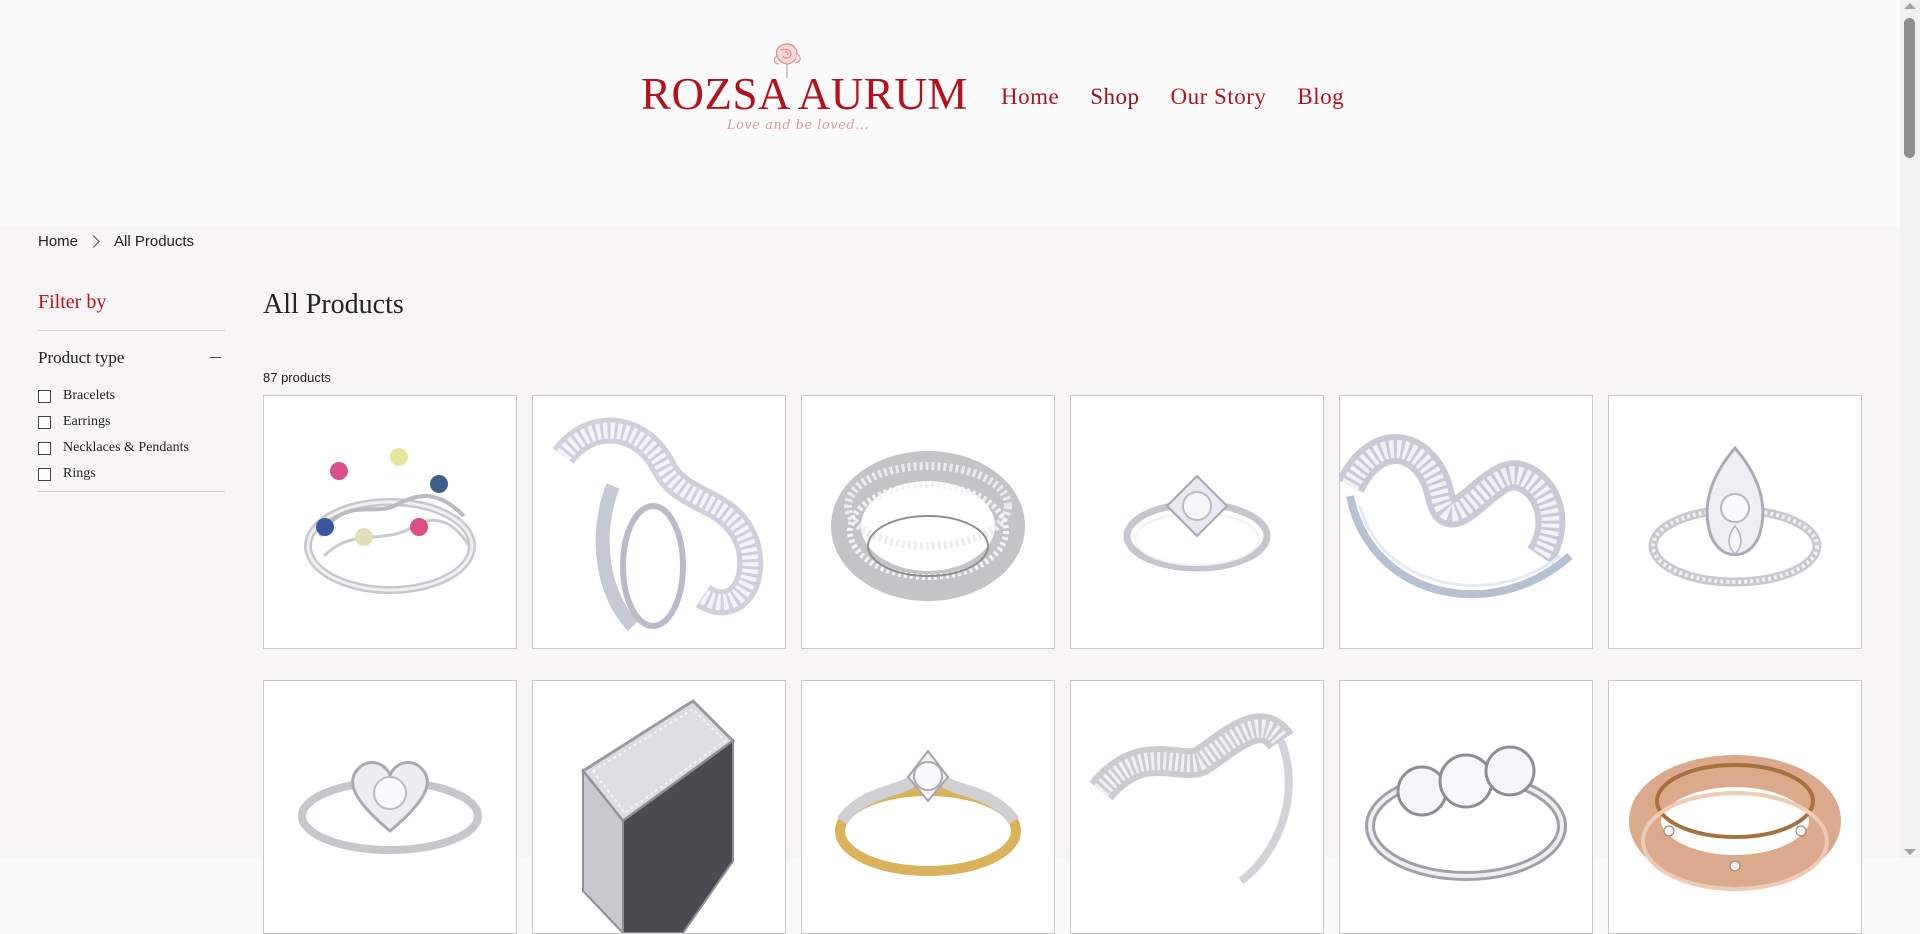 The image size is (1920, 934). What do you see at coordinates (1909, 88) in the screenshot?
I see `scroll-thumb` at bounding box center [1909, 88].